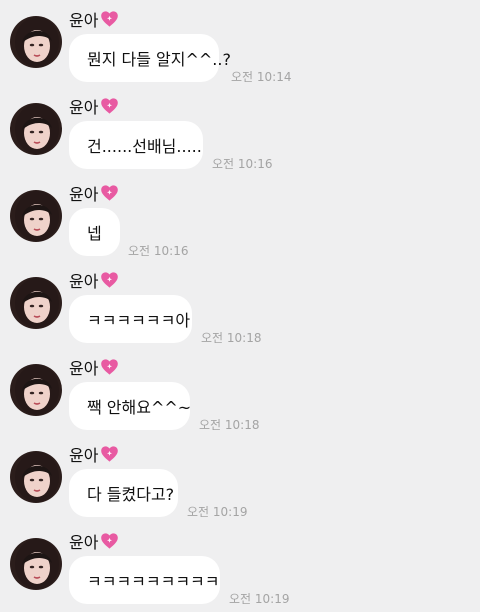 Image resolution: width=480 pixels, height=612 pixels. What do you see at coordinates (240, 396) in the screenshot?
I see `message-row: 윤아 짹 안해요^^~ 오전 10:18` at bounding box center [240, 396].